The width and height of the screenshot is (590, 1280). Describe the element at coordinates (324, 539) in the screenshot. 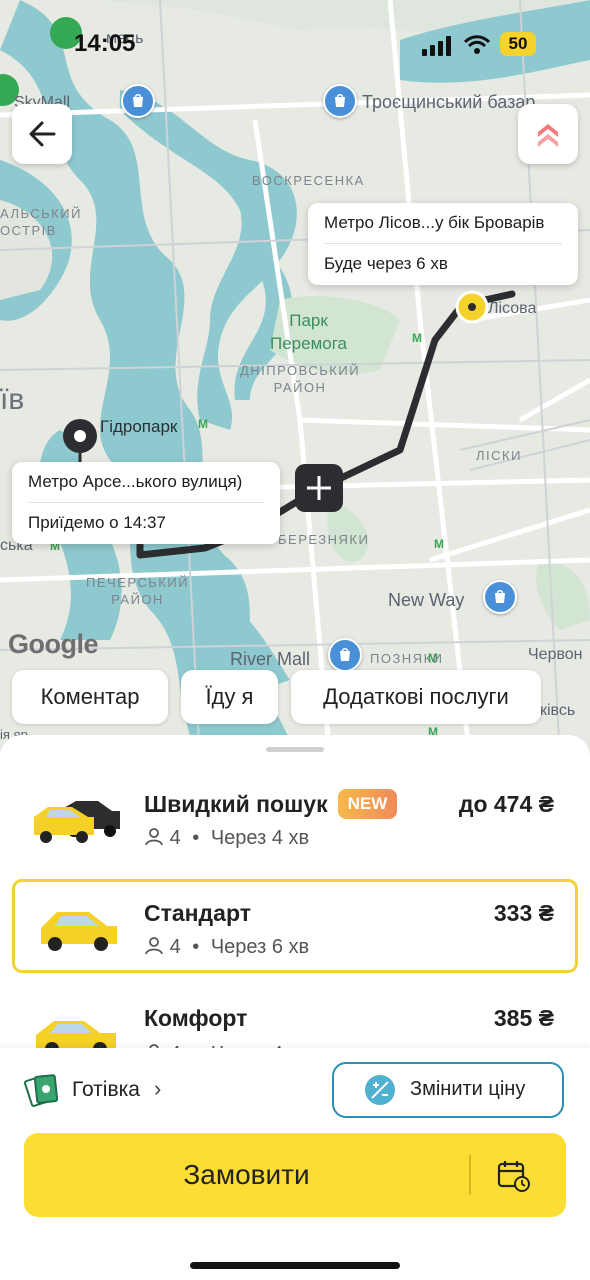

I see `map-label-bereznyaky: БЕРЕЗНЯКИ` at that location.